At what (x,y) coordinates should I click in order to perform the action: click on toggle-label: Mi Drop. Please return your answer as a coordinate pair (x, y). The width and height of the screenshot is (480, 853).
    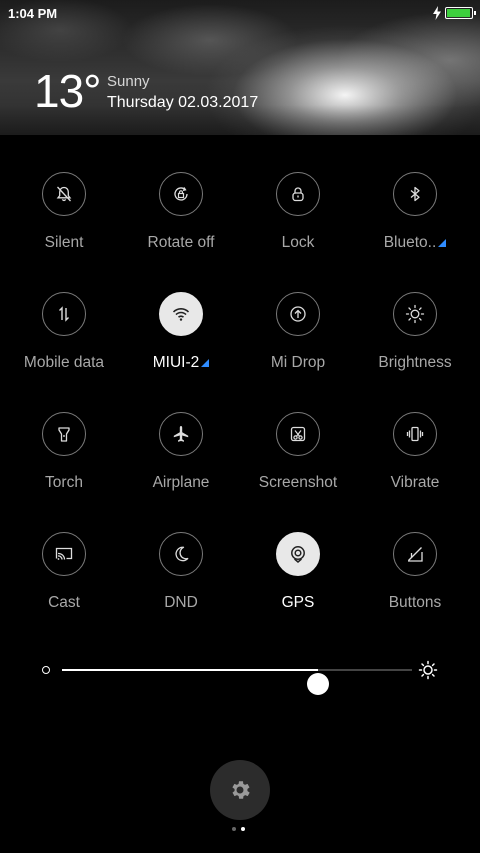
    Looking at the image, I should click on (298, 363).